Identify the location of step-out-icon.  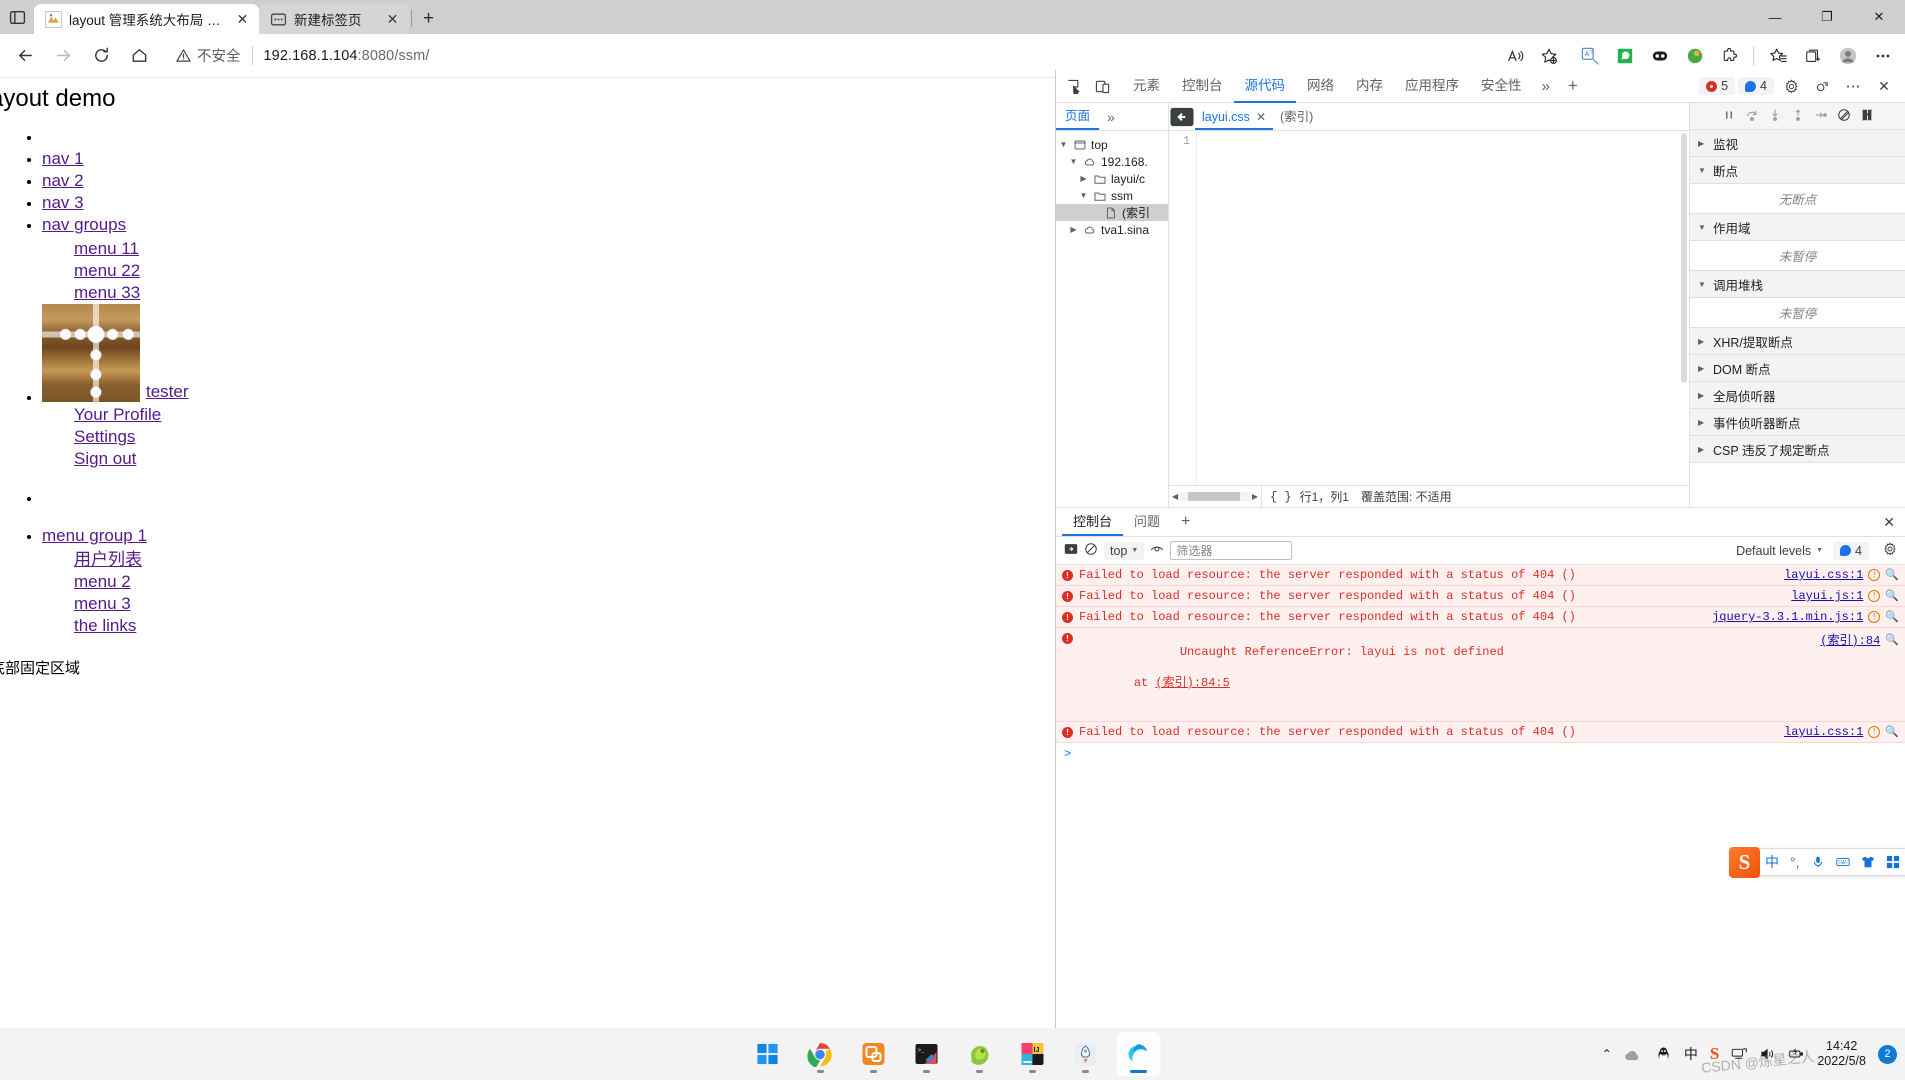
(1798, 116).